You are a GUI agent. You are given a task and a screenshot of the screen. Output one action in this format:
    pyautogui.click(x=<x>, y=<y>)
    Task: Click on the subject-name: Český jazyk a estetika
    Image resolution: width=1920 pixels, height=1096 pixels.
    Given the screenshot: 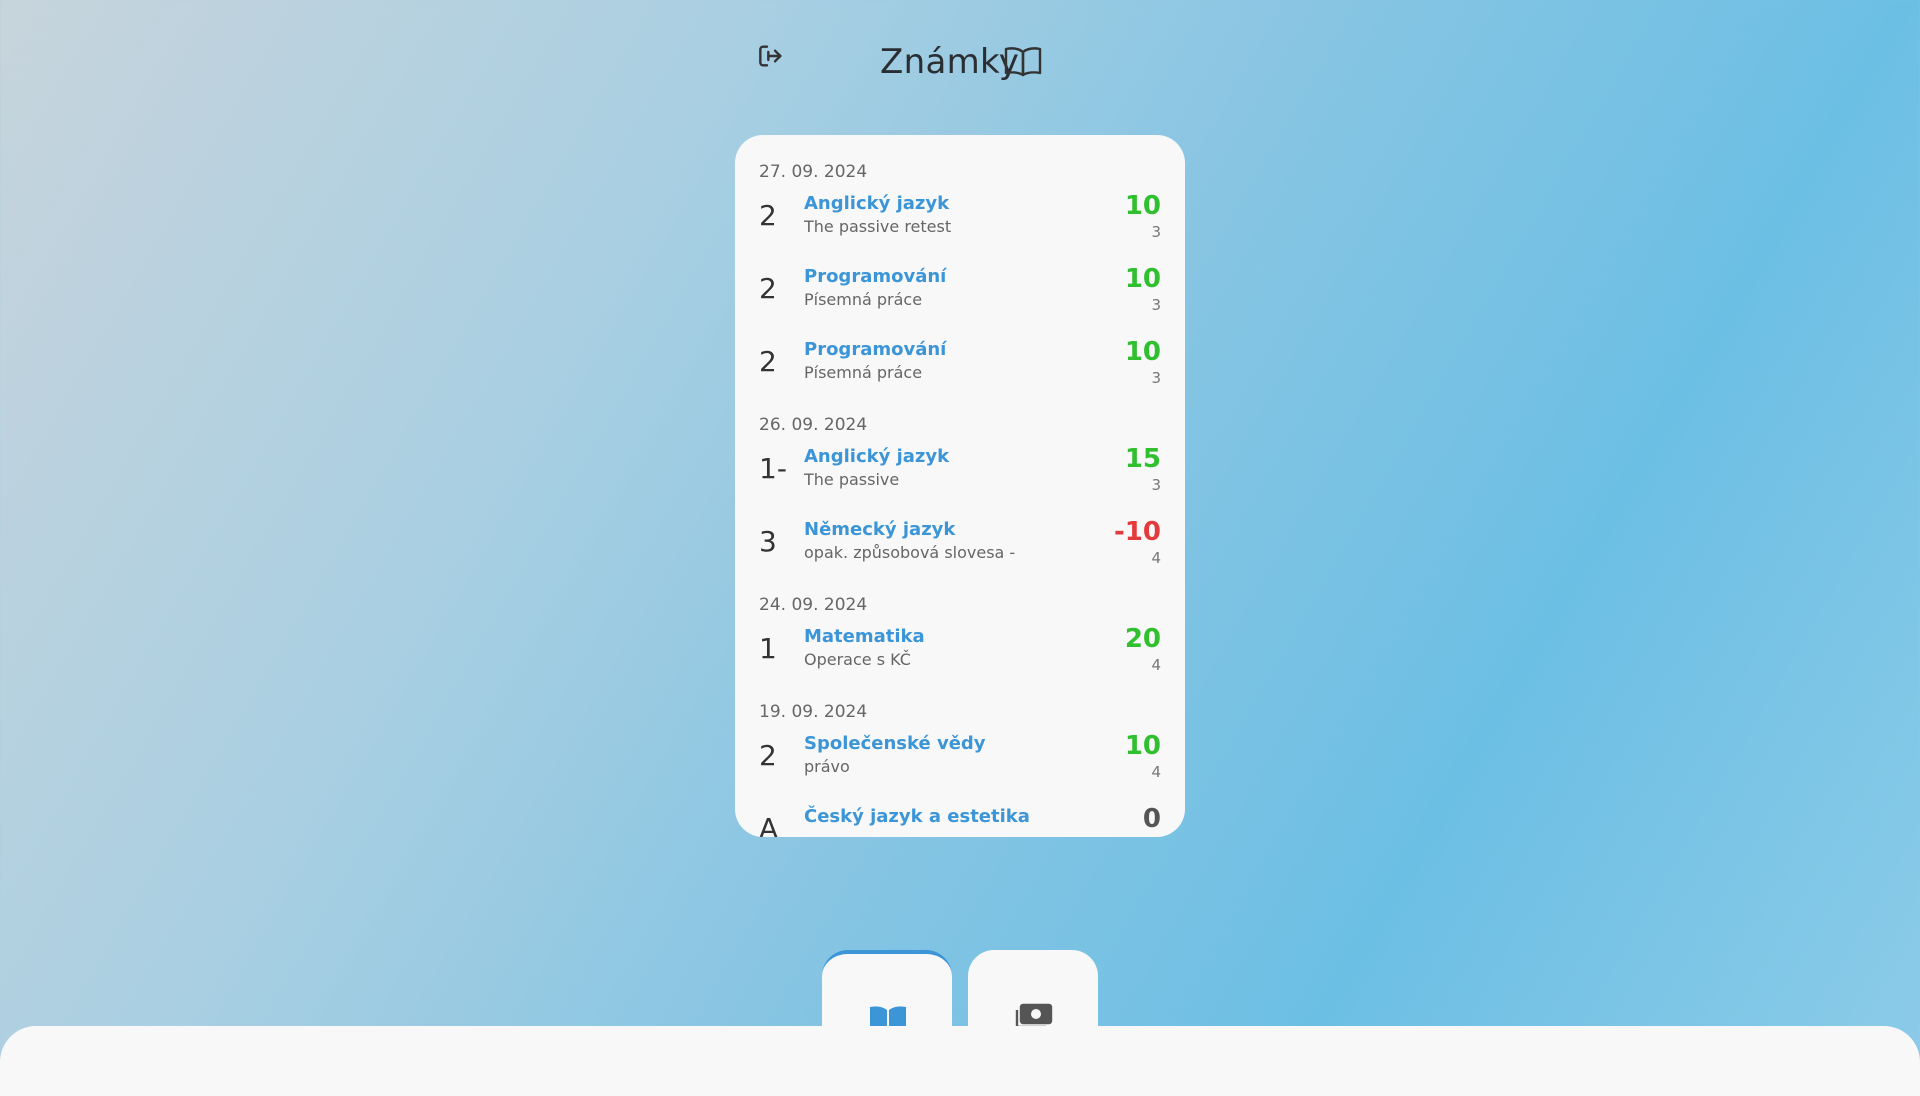 What is the action you would take?
    pyautogui.click(x=917, y=816)
    